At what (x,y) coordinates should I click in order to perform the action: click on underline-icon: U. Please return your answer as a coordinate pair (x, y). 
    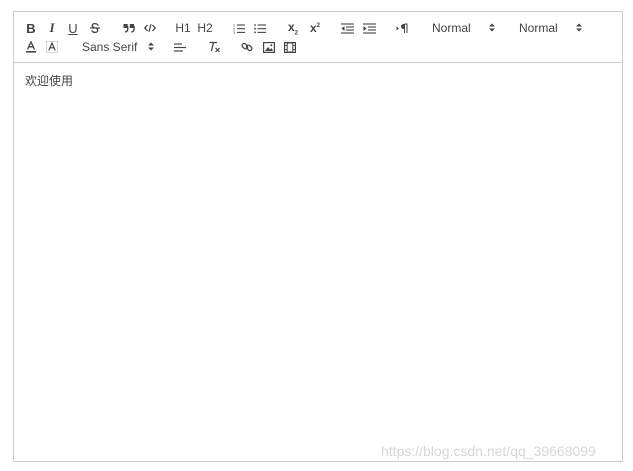
    Looking at the image, I should click on (73, 28).